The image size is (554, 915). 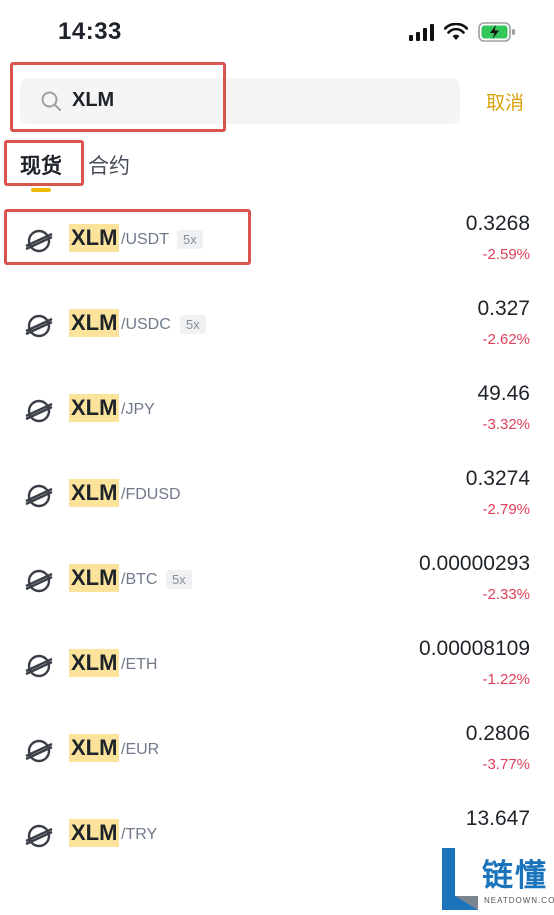 I want to click on tab-futures: 合约, so click(x=109, y=165).